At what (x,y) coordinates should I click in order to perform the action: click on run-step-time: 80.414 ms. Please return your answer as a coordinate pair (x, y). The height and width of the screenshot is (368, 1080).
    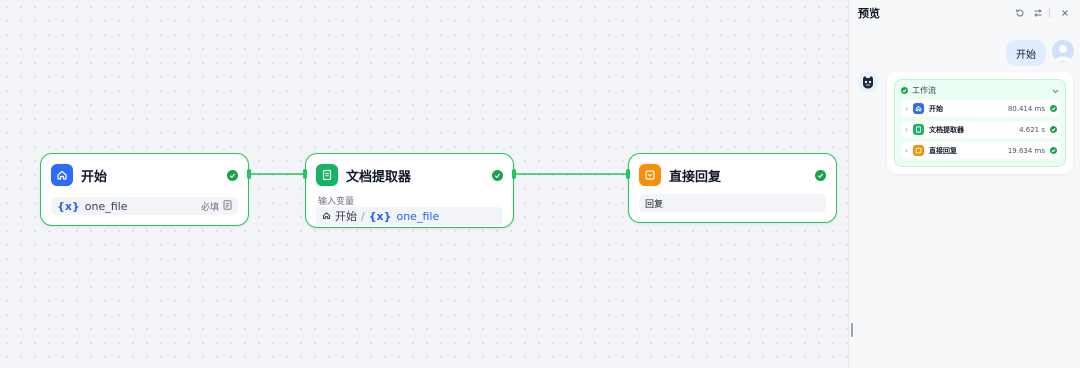
    Looking at the image, I should click on (1026, 108).